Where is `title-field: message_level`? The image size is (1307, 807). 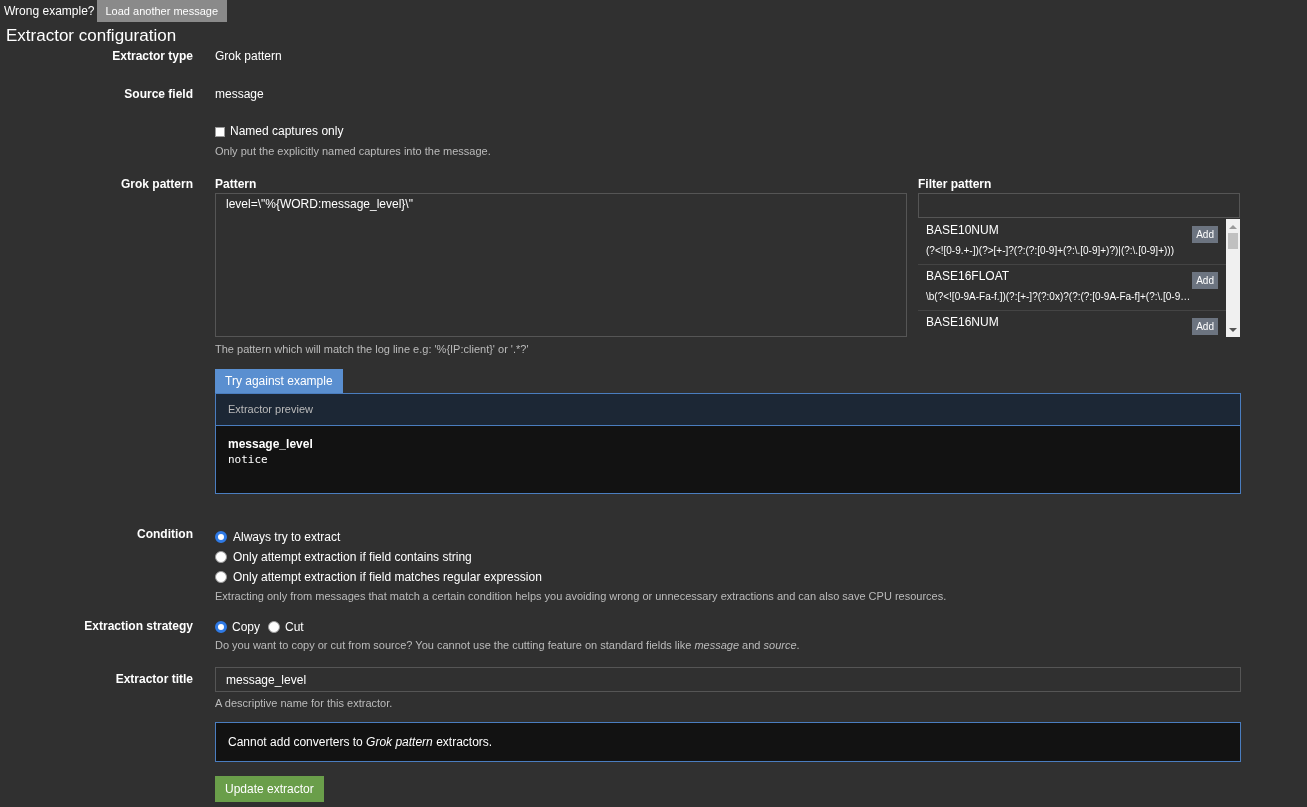 title-field: message_level is located at coordinates (728, 679).